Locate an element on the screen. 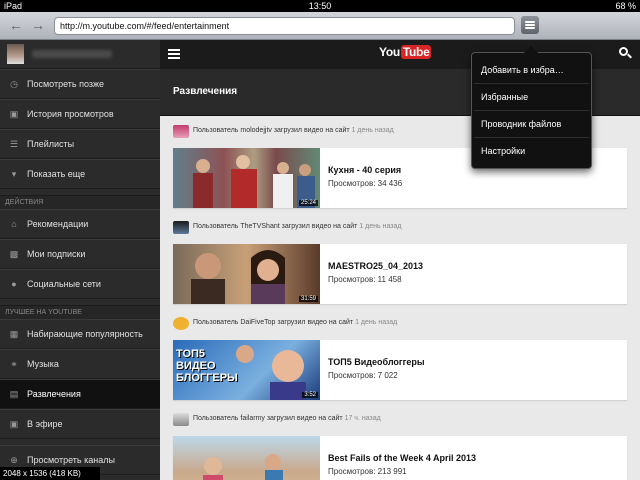 Image resolution: width=640 pixels, height=480 pixels. social-icon: ● is located at coordinates (14, 284).